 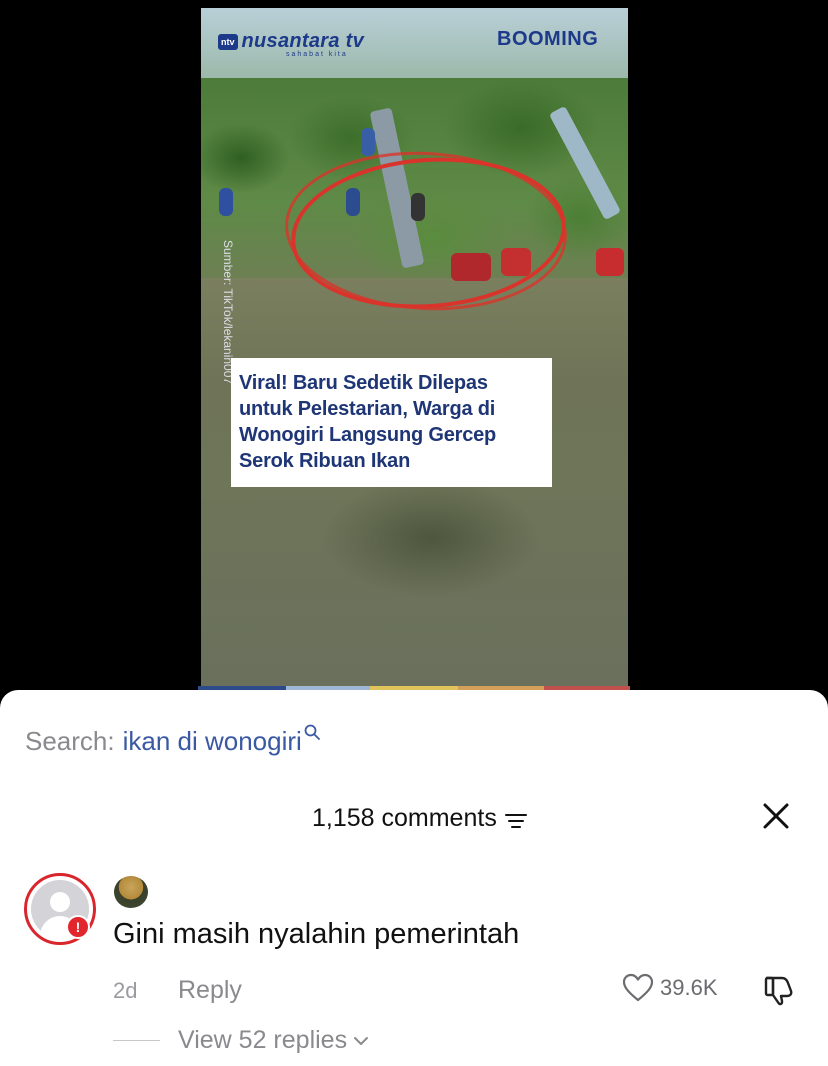 I want to click on reply-button: Reply, so click(x=210, y=990).